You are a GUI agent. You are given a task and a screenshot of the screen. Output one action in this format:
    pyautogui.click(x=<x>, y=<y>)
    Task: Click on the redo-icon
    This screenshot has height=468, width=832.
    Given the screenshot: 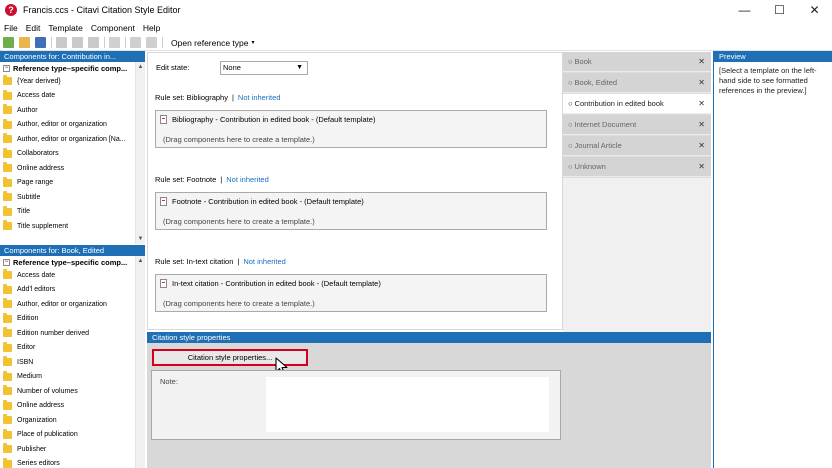 What is the action you would take?
    pyautogui.click(x=151, y=42)
    